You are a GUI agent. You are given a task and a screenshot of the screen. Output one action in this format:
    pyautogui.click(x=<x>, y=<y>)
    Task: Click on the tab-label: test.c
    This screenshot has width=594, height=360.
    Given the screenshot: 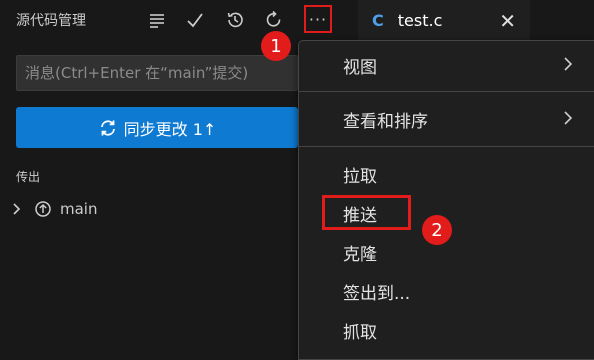 What is the action you would take?
    pyautogui.click(x=420, y=20)
    